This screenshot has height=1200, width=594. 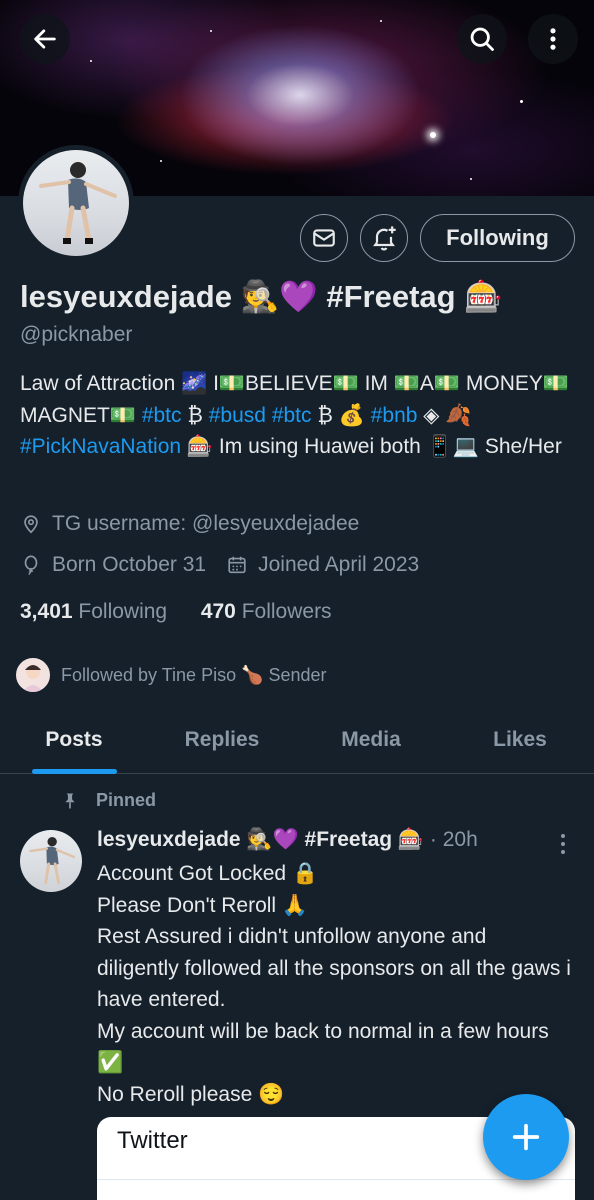 I want to click on hashtag-link: #PickNavaNation, so click(x=100, y=446).